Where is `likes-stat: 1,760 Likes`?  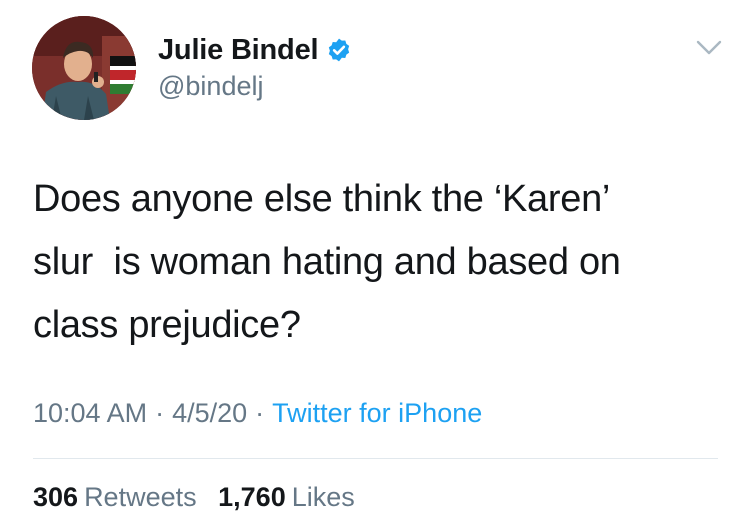 likes-stat: 1,760 Likes is located at coordinates (286, 497).